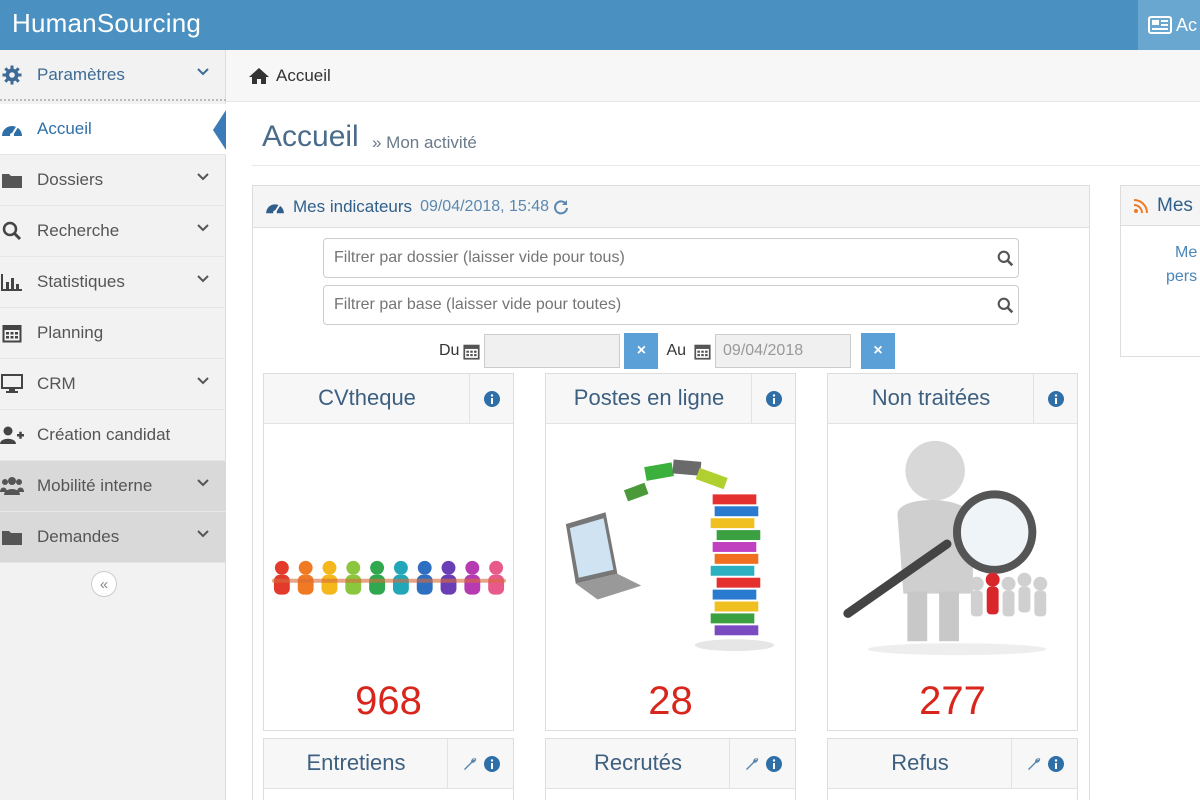 This screenshot has height=800, width=1200. I want to click on gear-icon, so click(12, 75).